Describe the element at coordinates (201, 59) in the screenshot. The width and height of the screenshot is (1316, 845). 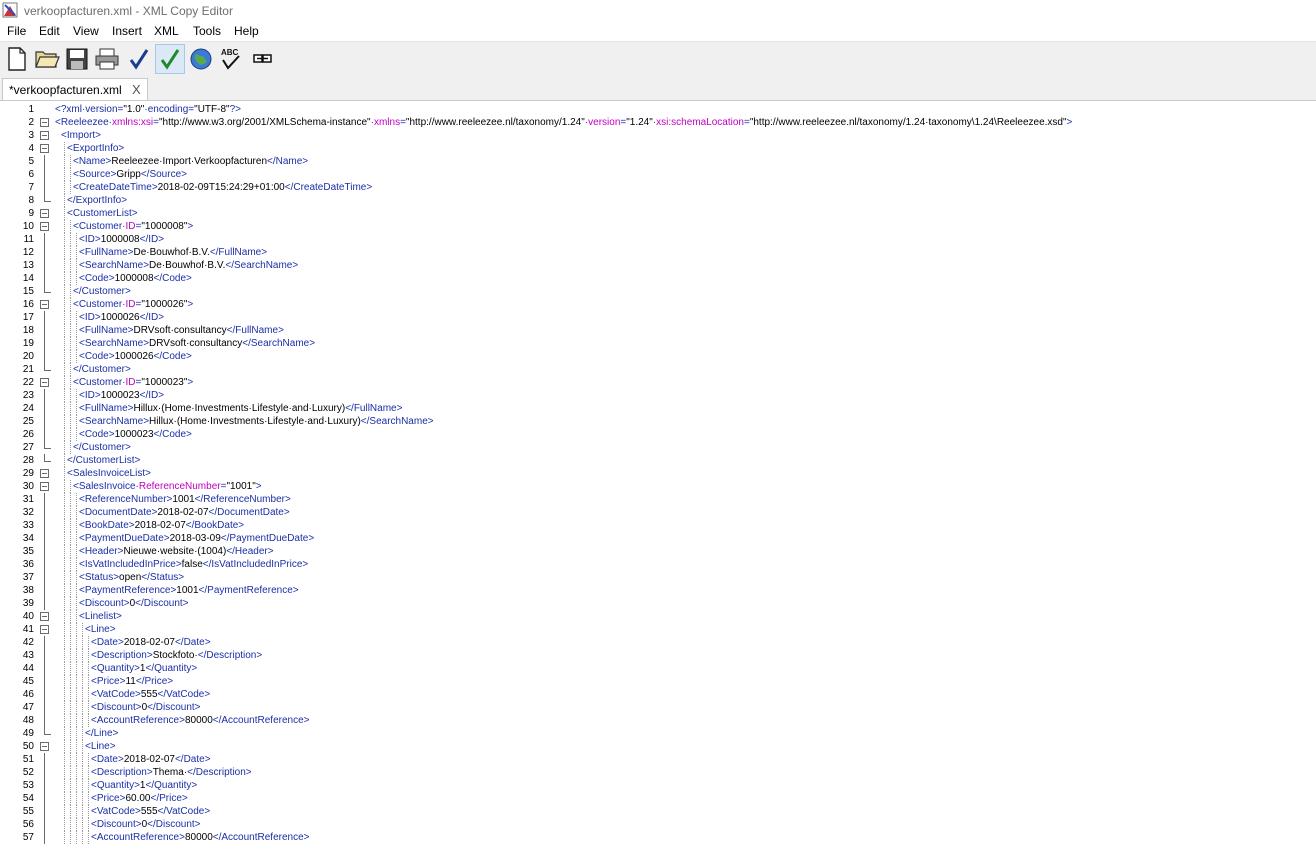
I see `browser-button` at that location.